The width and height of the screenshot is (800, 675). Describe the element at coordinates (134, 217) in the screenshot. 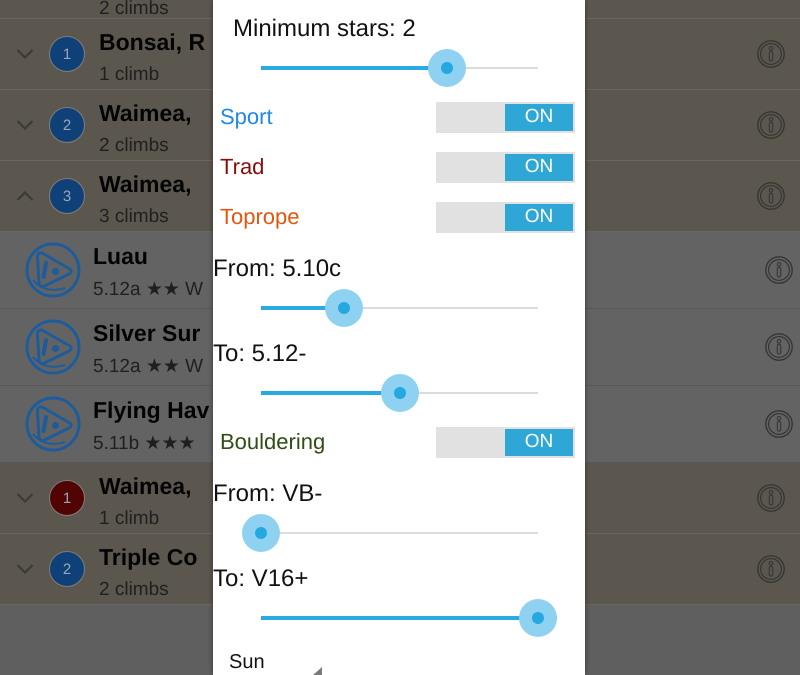

I see `climb-count: 3 climbs` at that location.